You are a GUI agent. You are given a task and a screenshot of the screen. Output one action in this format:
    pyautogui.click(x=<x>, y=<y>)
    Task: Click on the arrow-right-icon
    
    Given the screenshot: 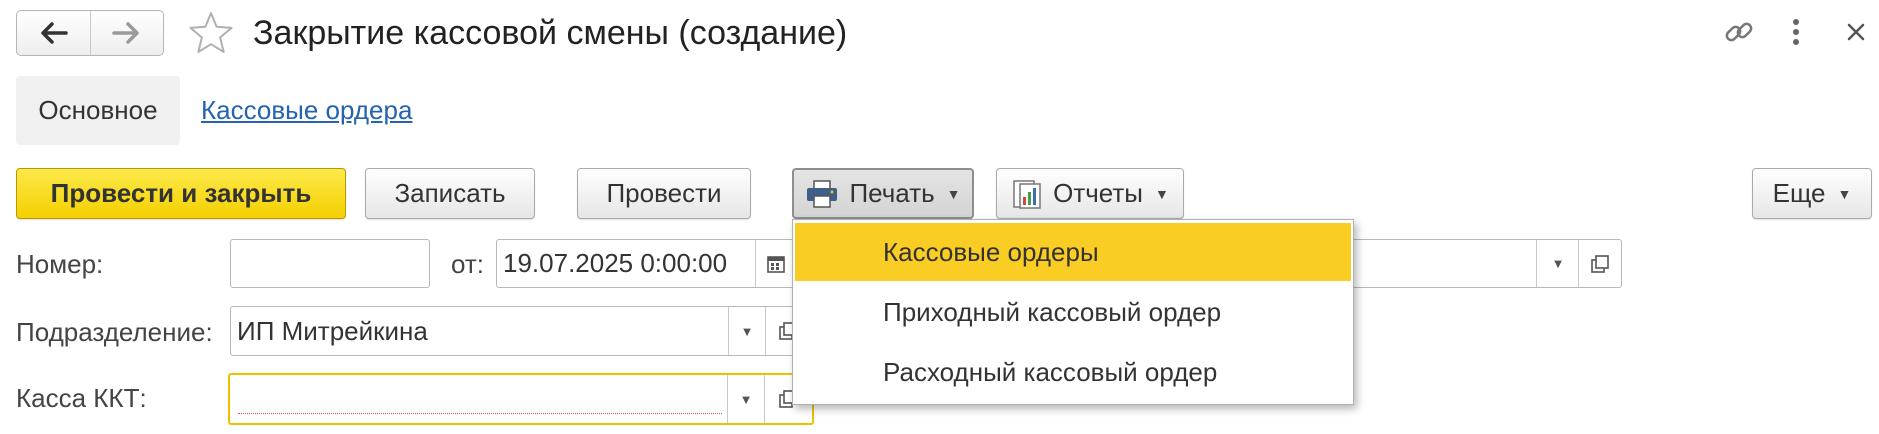 What is the action you would take?
    pyautogui.click(x=125, y=33)
    